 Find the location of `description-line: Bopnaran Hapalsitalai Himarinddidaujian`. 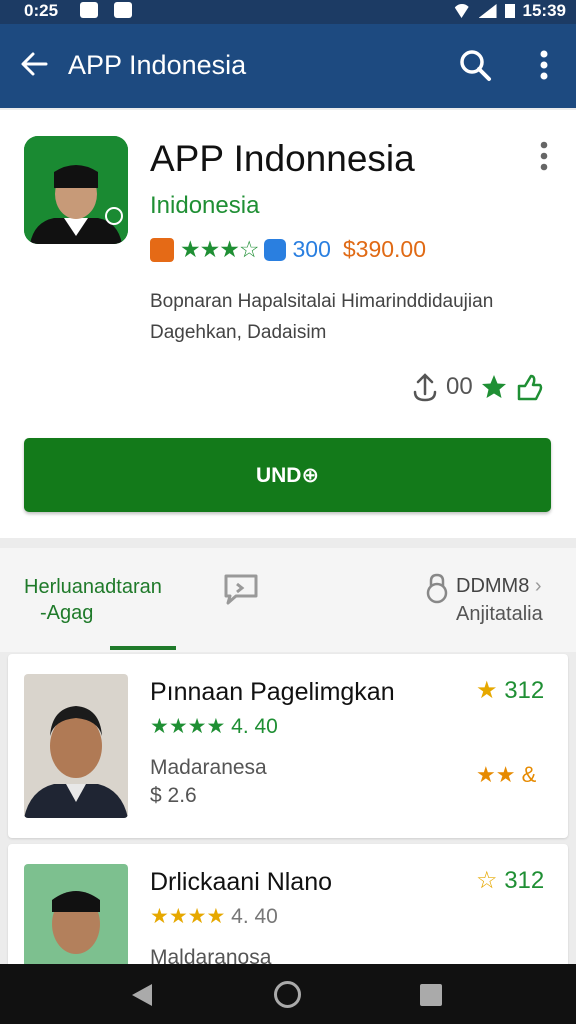

description-line: Bopnaran Hapalsitalai Himarinddidaujian is located at coordinates (322, 301).